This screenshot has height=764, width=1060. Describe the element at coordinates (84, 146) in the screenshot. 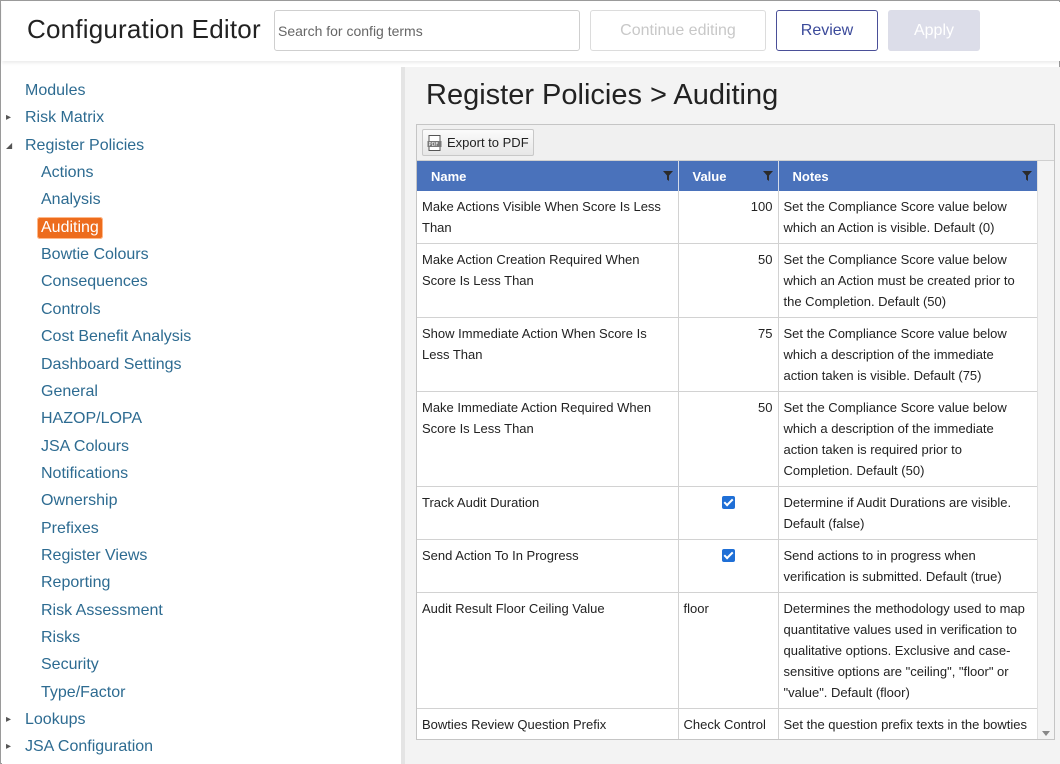

I see `tree-item-register-policies: Register Policies` at that location.